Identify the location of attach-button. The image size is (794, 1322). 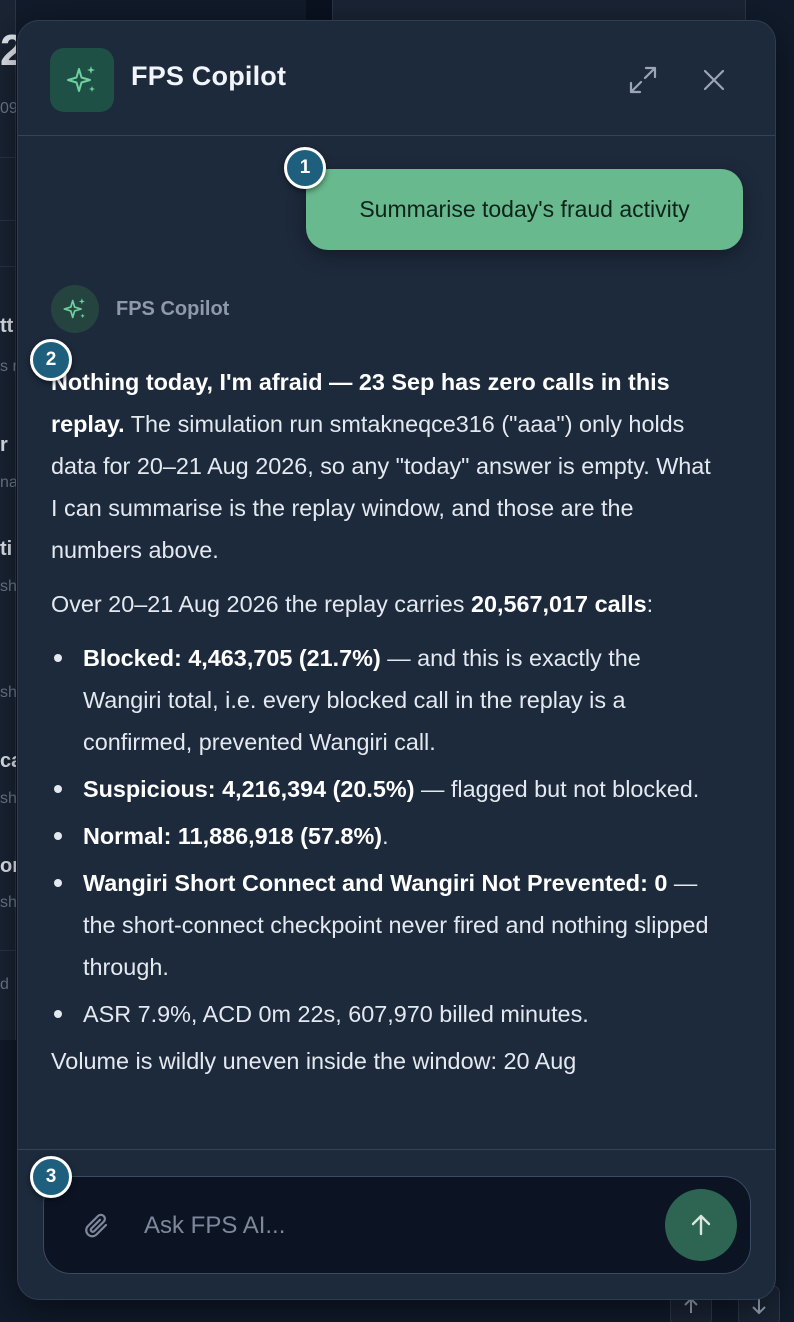
(97, 1226).